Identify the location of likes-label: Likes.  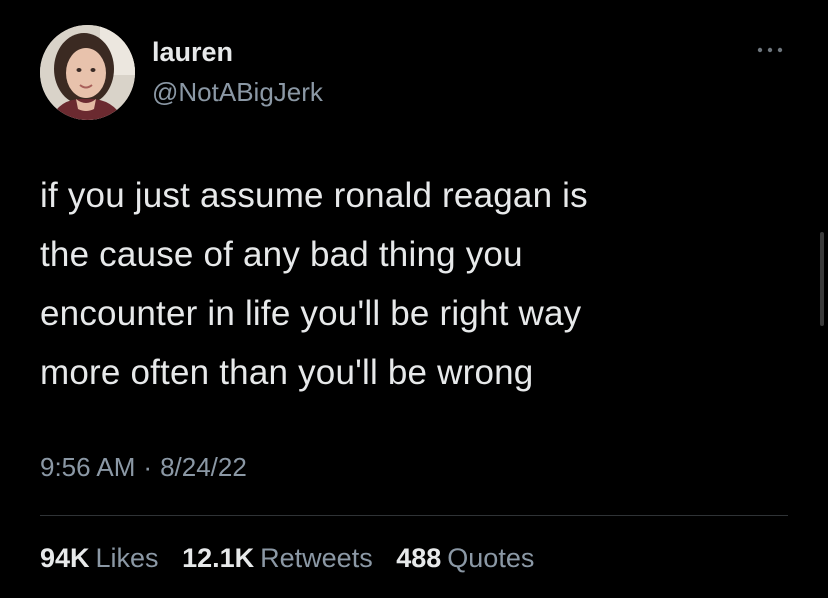
(127, 558).